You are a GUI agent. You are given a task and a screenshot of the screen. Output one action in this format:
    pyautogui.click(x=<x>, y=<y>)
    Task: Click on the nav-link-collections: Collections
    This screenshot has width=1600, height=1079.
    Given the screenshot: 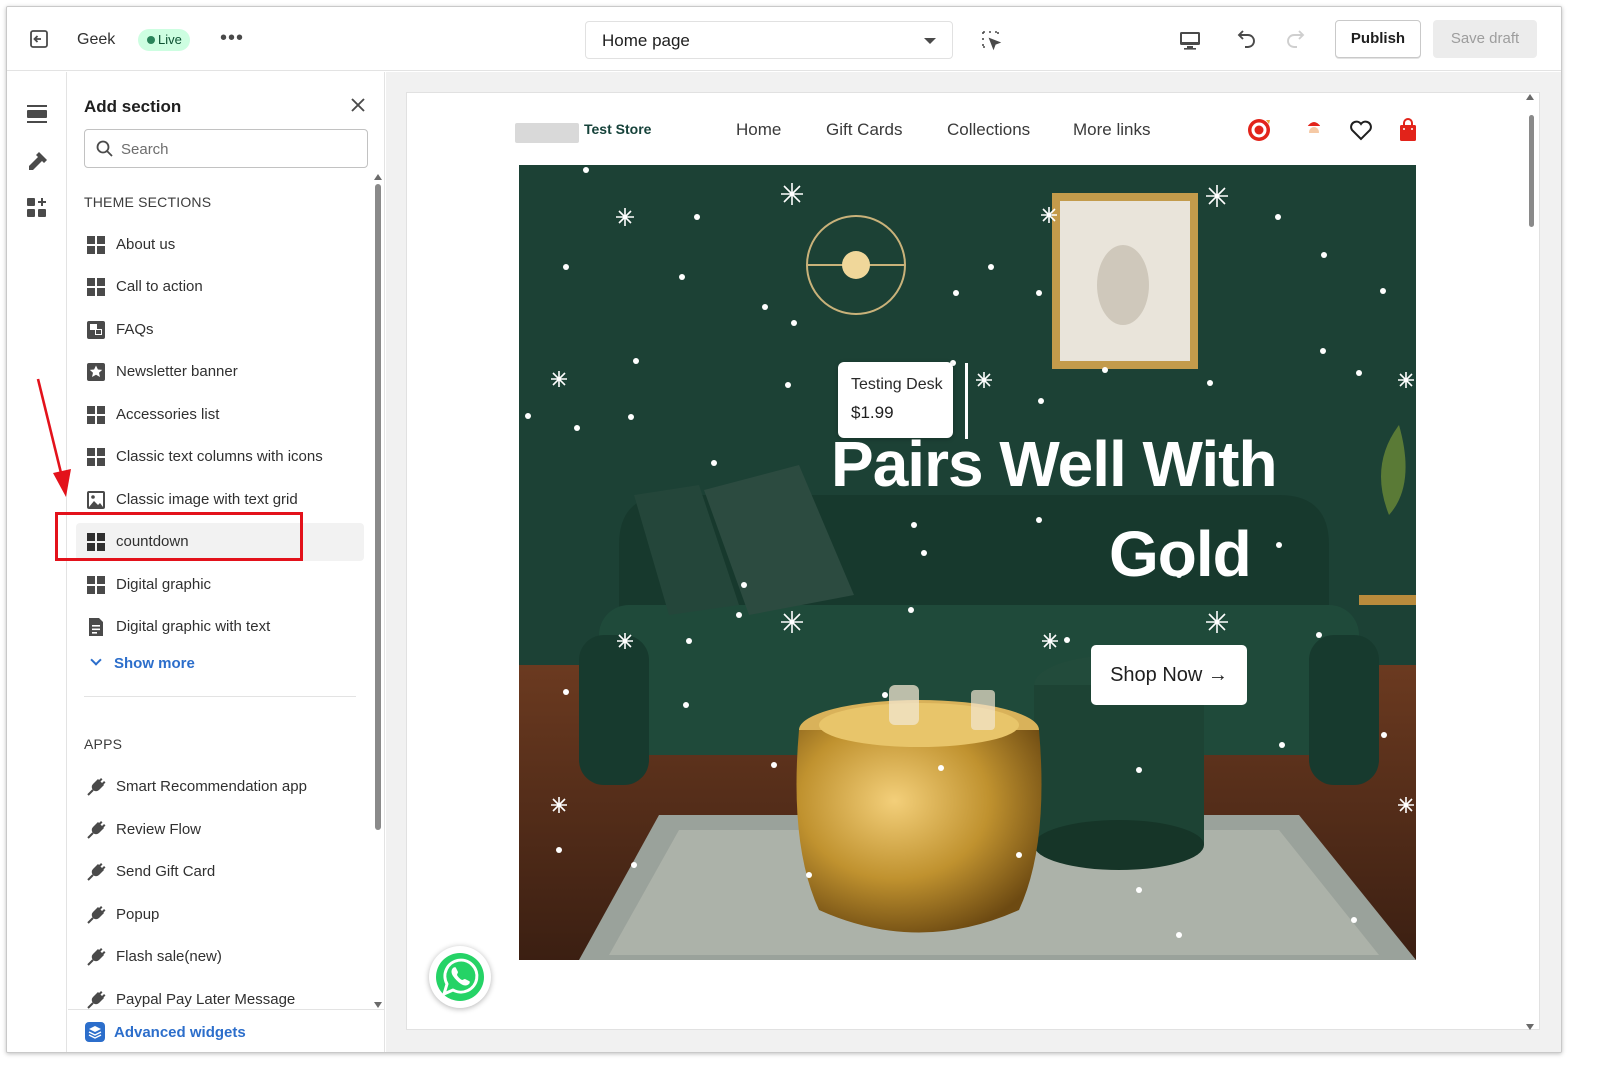 What is the action you would take?
    pyautogui.click(x=988, y=130)
    